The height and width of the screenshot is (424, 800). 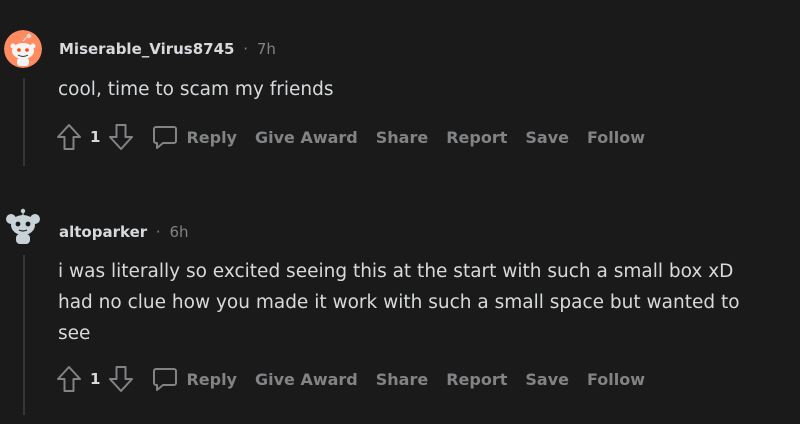 I want to click on upvote-icon, so click(x=69, y=379).